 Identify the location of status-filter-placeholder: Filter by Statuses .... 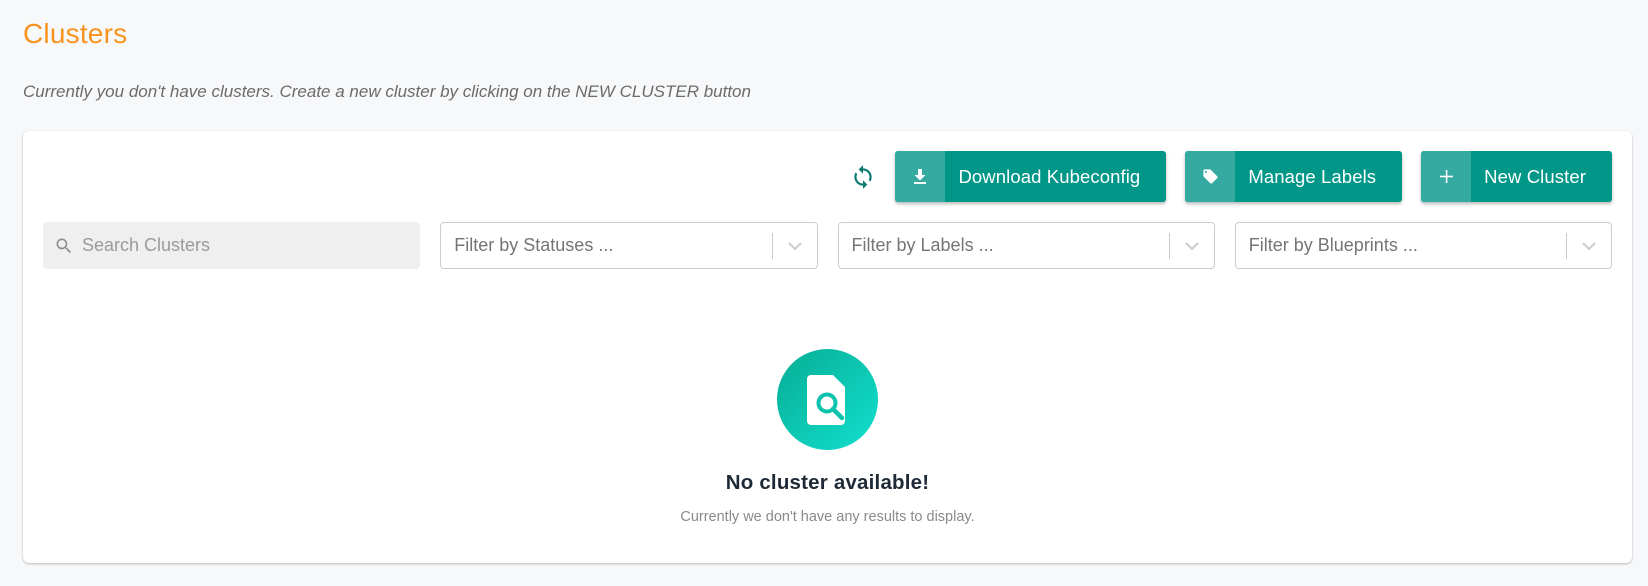
(534, 245).